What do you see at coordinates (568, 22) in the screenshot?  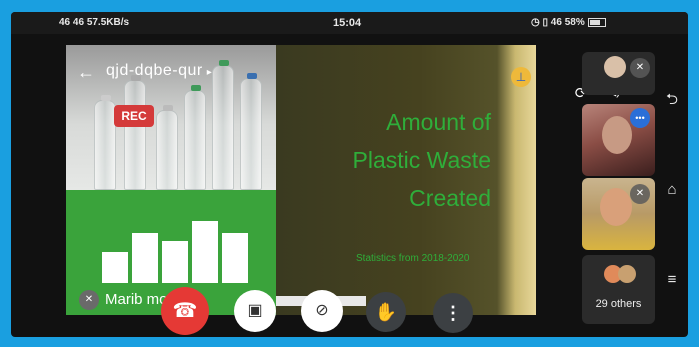 I see `status-icons: ◷ ▯ 46 58%` at bounding box center [568, 22].